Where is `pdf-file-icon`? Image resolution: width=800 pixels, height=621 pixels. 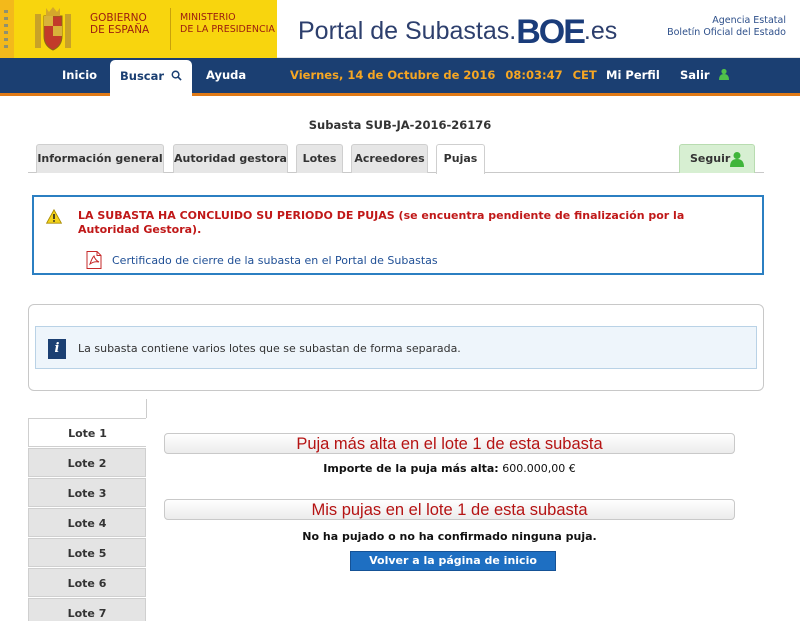
pdf-file-icon is located at coordinates (94, 260).